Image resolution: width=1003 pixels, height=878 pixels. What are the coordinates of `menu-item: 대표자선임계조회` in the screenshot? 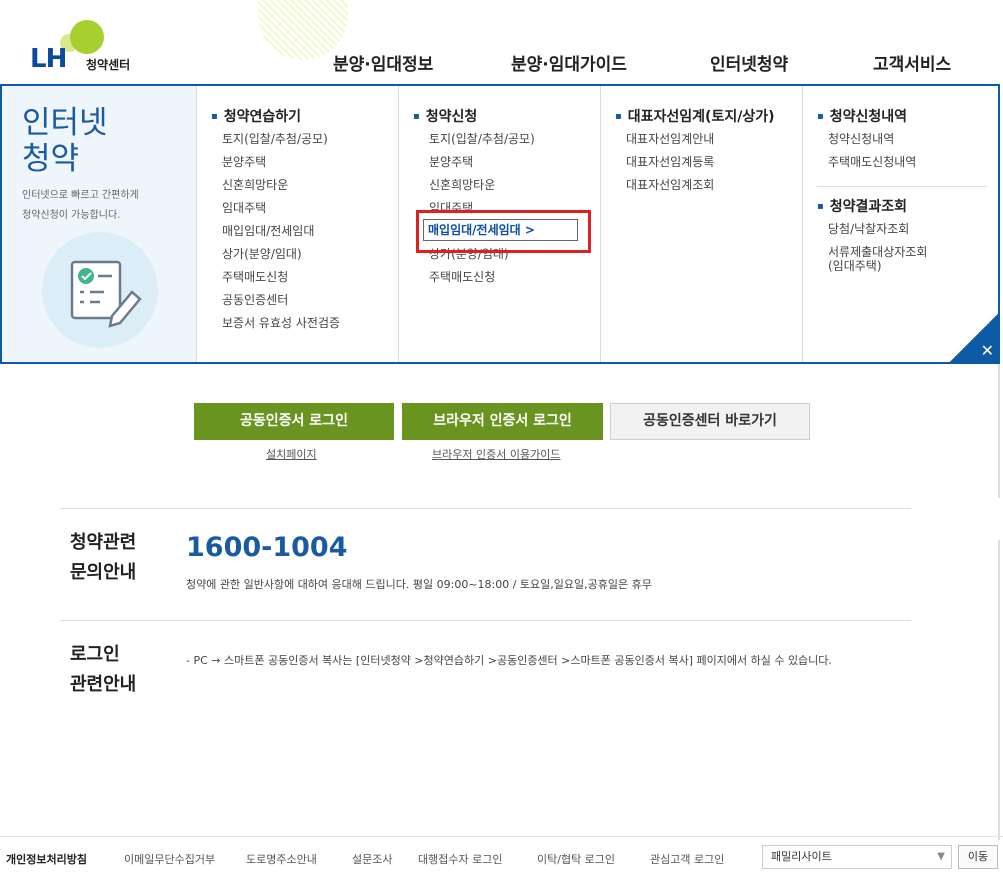 It's located at (670, 185).